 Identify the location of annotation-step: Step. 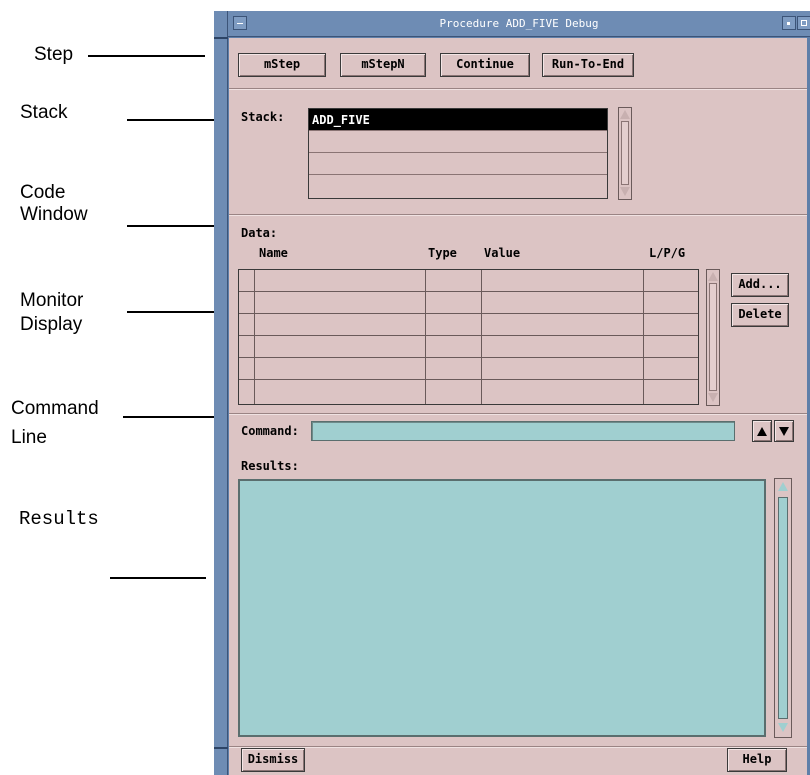
(54, 54).